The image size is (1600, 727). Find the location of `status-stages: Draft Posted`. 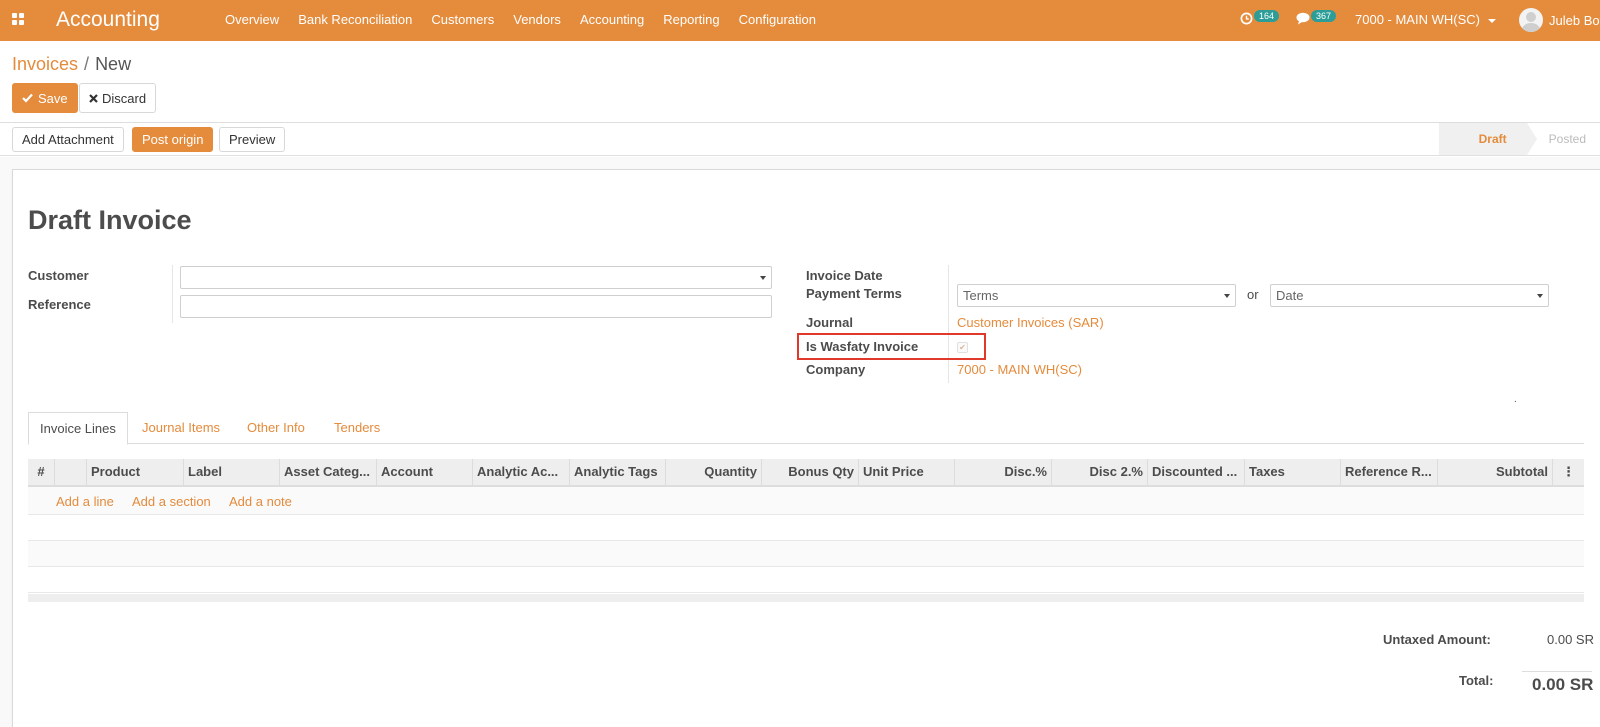

status-stages: Draft Posted is located at coordinates (1519, 139).